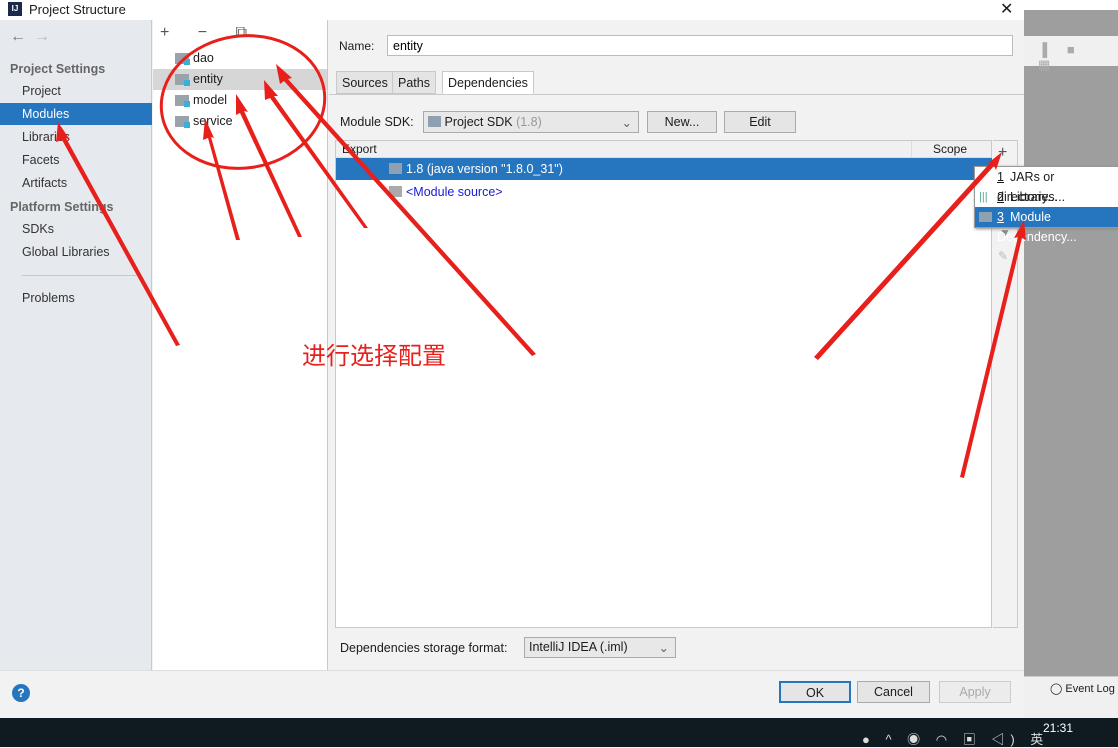  Describe the element at coordinates (357, 46) in the screenshot. I see `name-label: Name:` at that location.